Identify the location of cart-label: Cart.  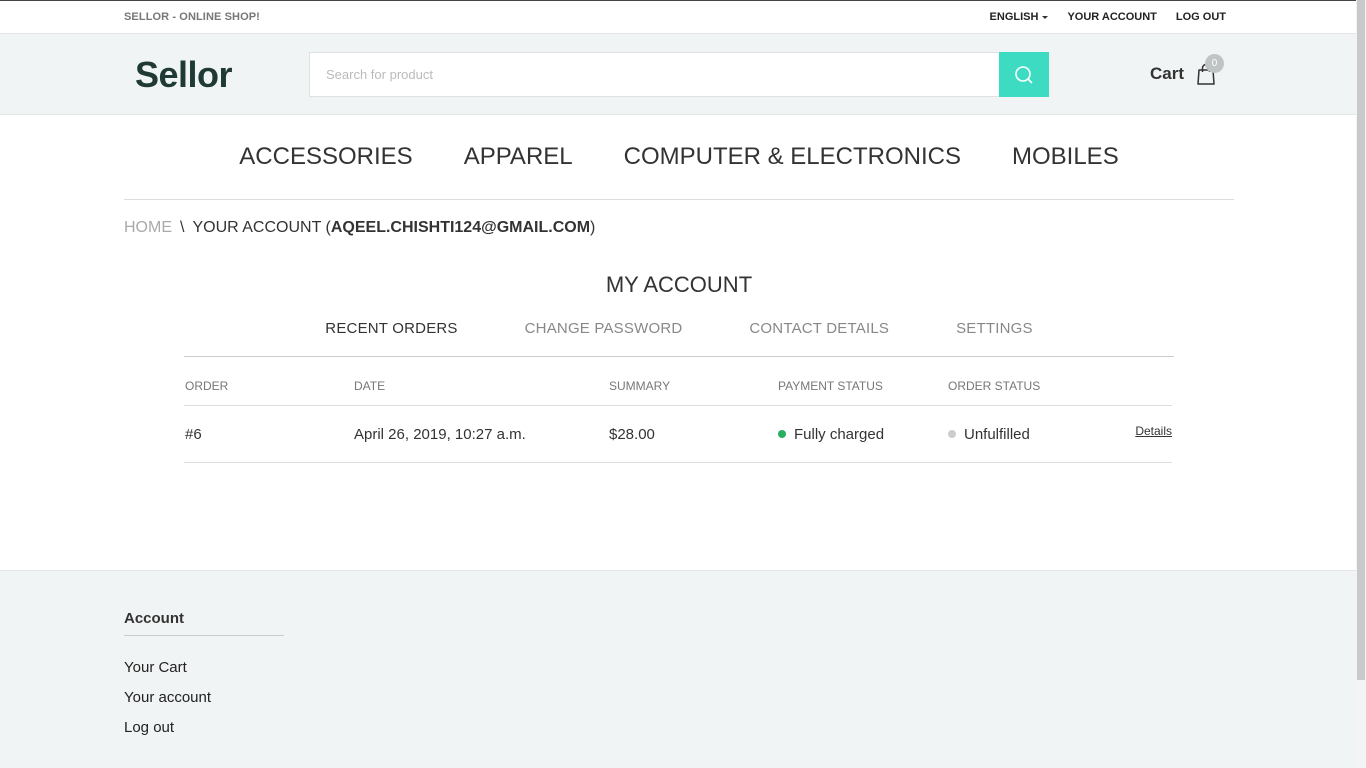
(1167, 73).